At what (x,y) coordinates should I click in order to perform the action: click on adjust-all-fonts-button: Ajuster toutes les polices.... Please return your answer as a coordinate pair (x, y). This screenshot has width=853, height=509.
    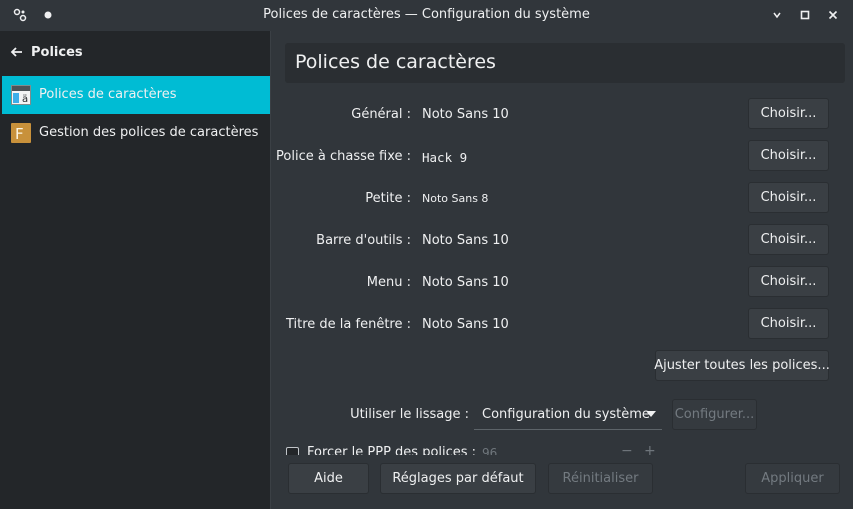
    Looking at the image, I should click on (742, 365).